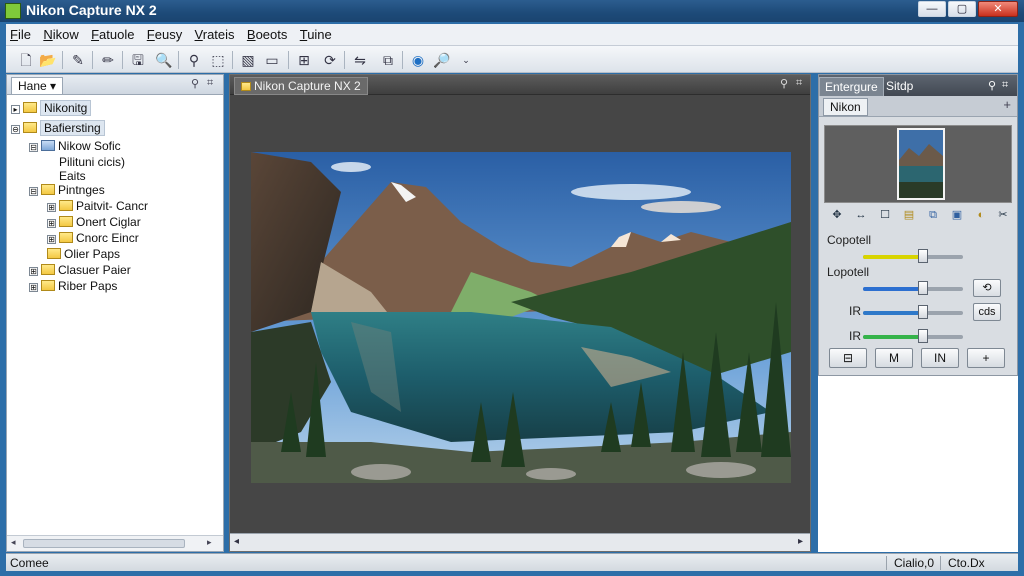  I want to click on tree-item: ⊞ Clasuer Paier, so click(80, 270).